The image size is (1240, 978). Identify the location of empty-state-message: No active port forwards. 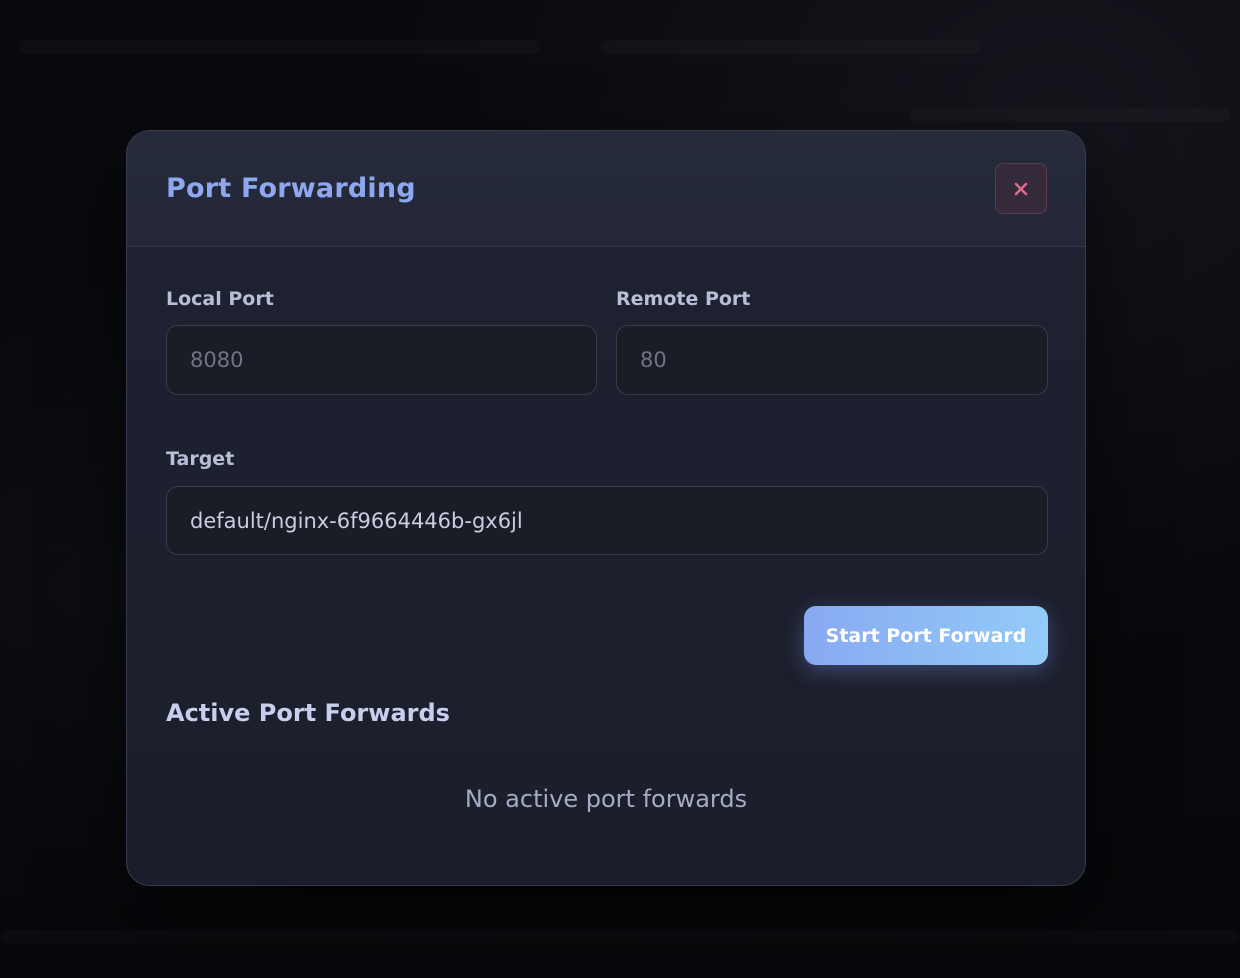
(606, 799).